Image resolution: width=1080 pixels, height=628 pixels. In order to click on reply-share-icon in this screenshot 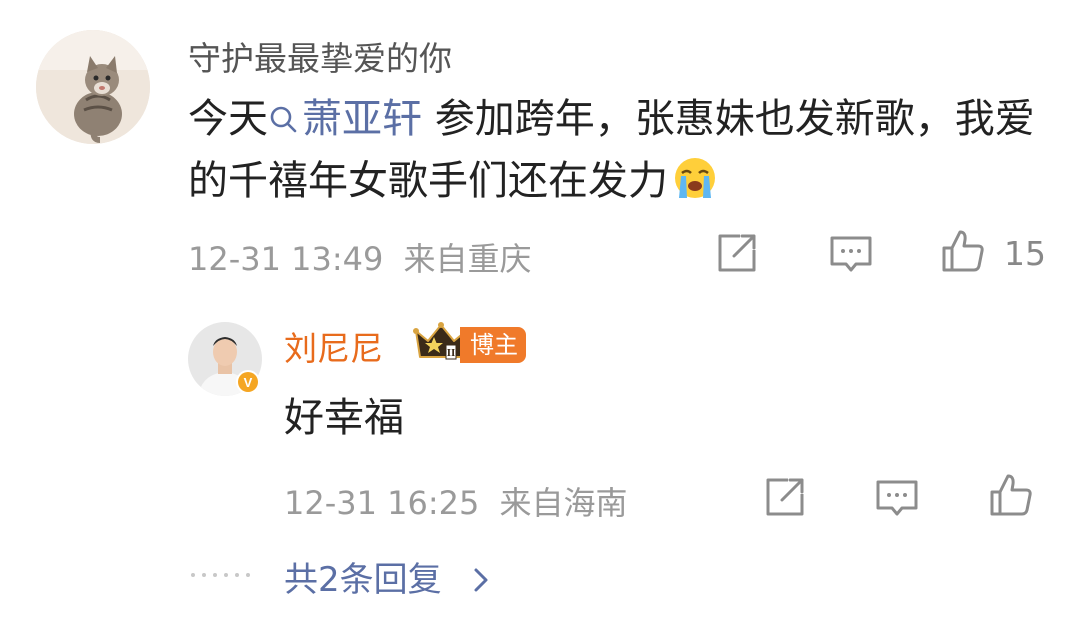, I will do `click(785, 497)`.